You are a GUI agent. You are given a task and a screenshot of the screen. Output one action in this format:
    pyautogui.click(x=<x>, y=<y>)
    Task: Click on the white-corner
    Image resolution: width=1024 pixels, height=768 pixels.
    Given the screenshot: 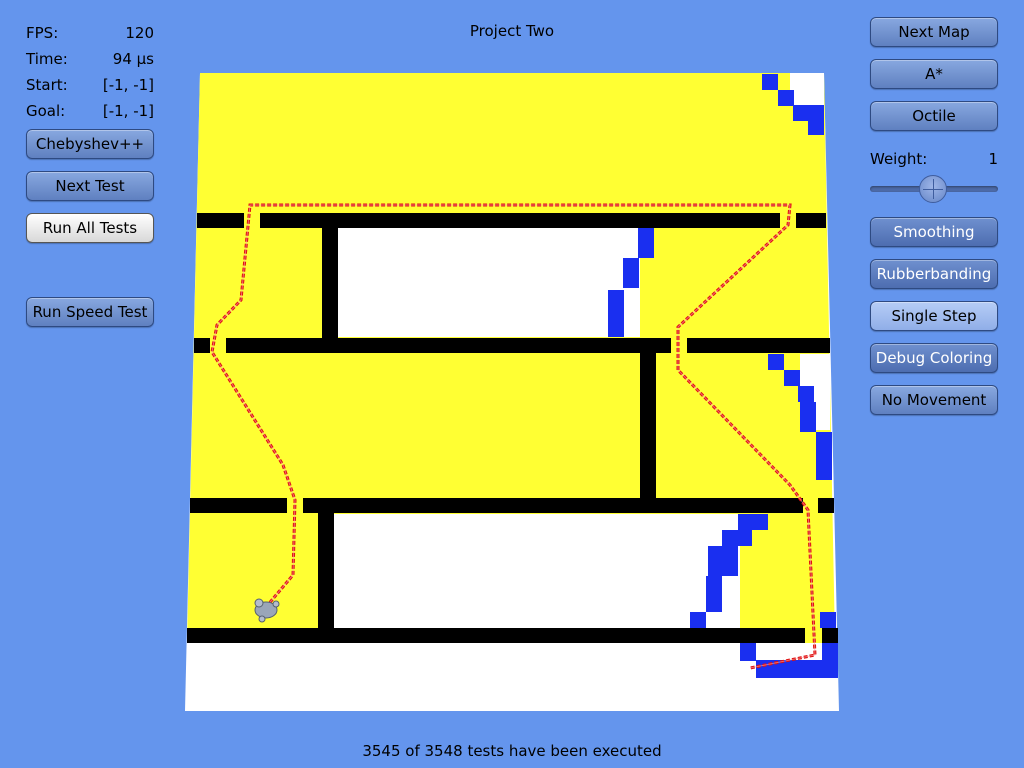 What is the action you would take?
    pyautogui.click(x=807, y=89)
    